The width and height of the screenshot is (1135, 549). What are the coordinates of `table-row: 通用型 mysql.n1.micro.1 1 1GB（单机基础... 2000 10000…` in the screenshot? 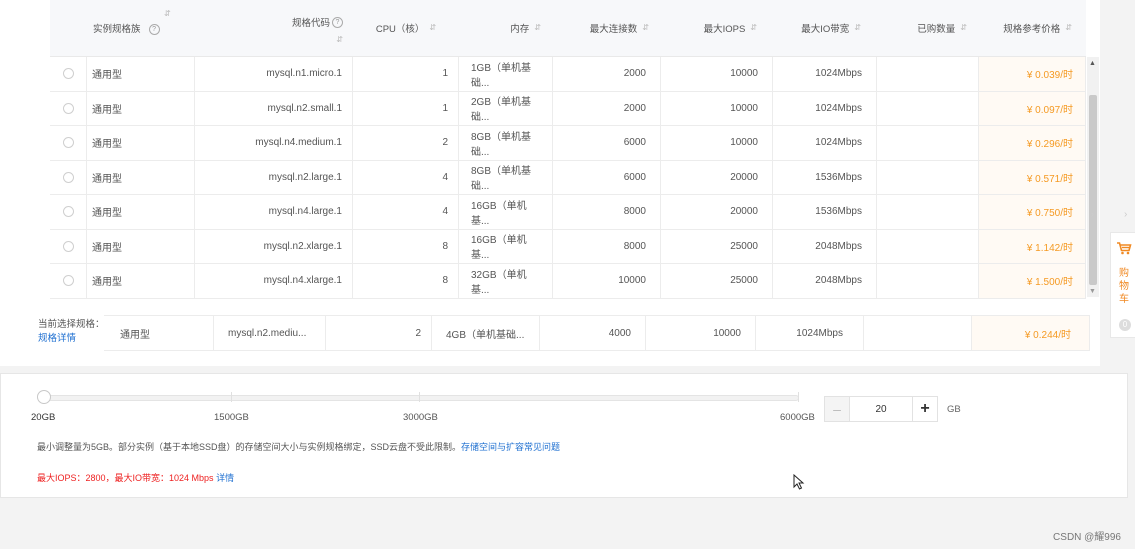 It's located at (568, 74).